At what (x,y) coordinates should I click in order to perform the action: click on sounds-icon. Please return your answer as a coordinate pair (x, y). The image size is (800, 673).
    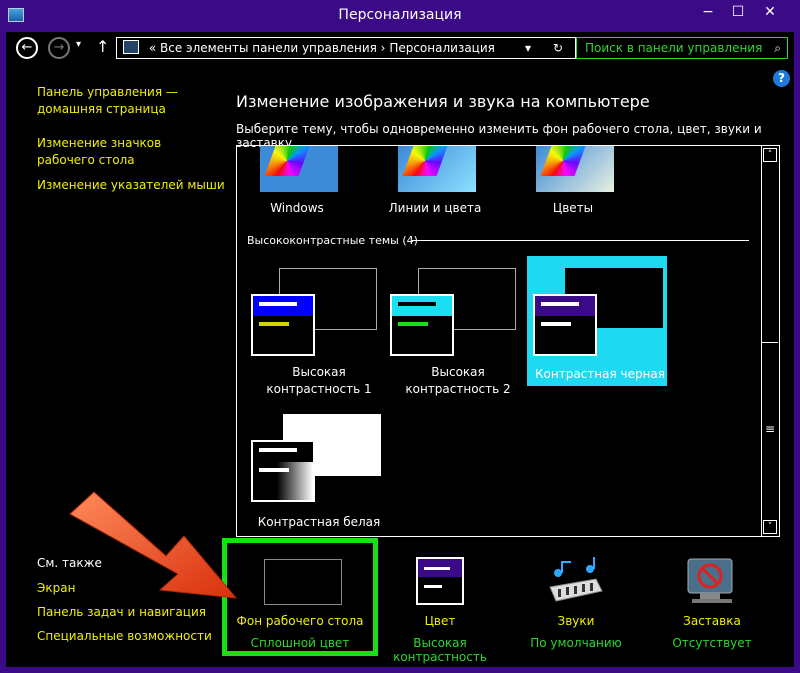
    Looking at the image, I should click on (576, 579).